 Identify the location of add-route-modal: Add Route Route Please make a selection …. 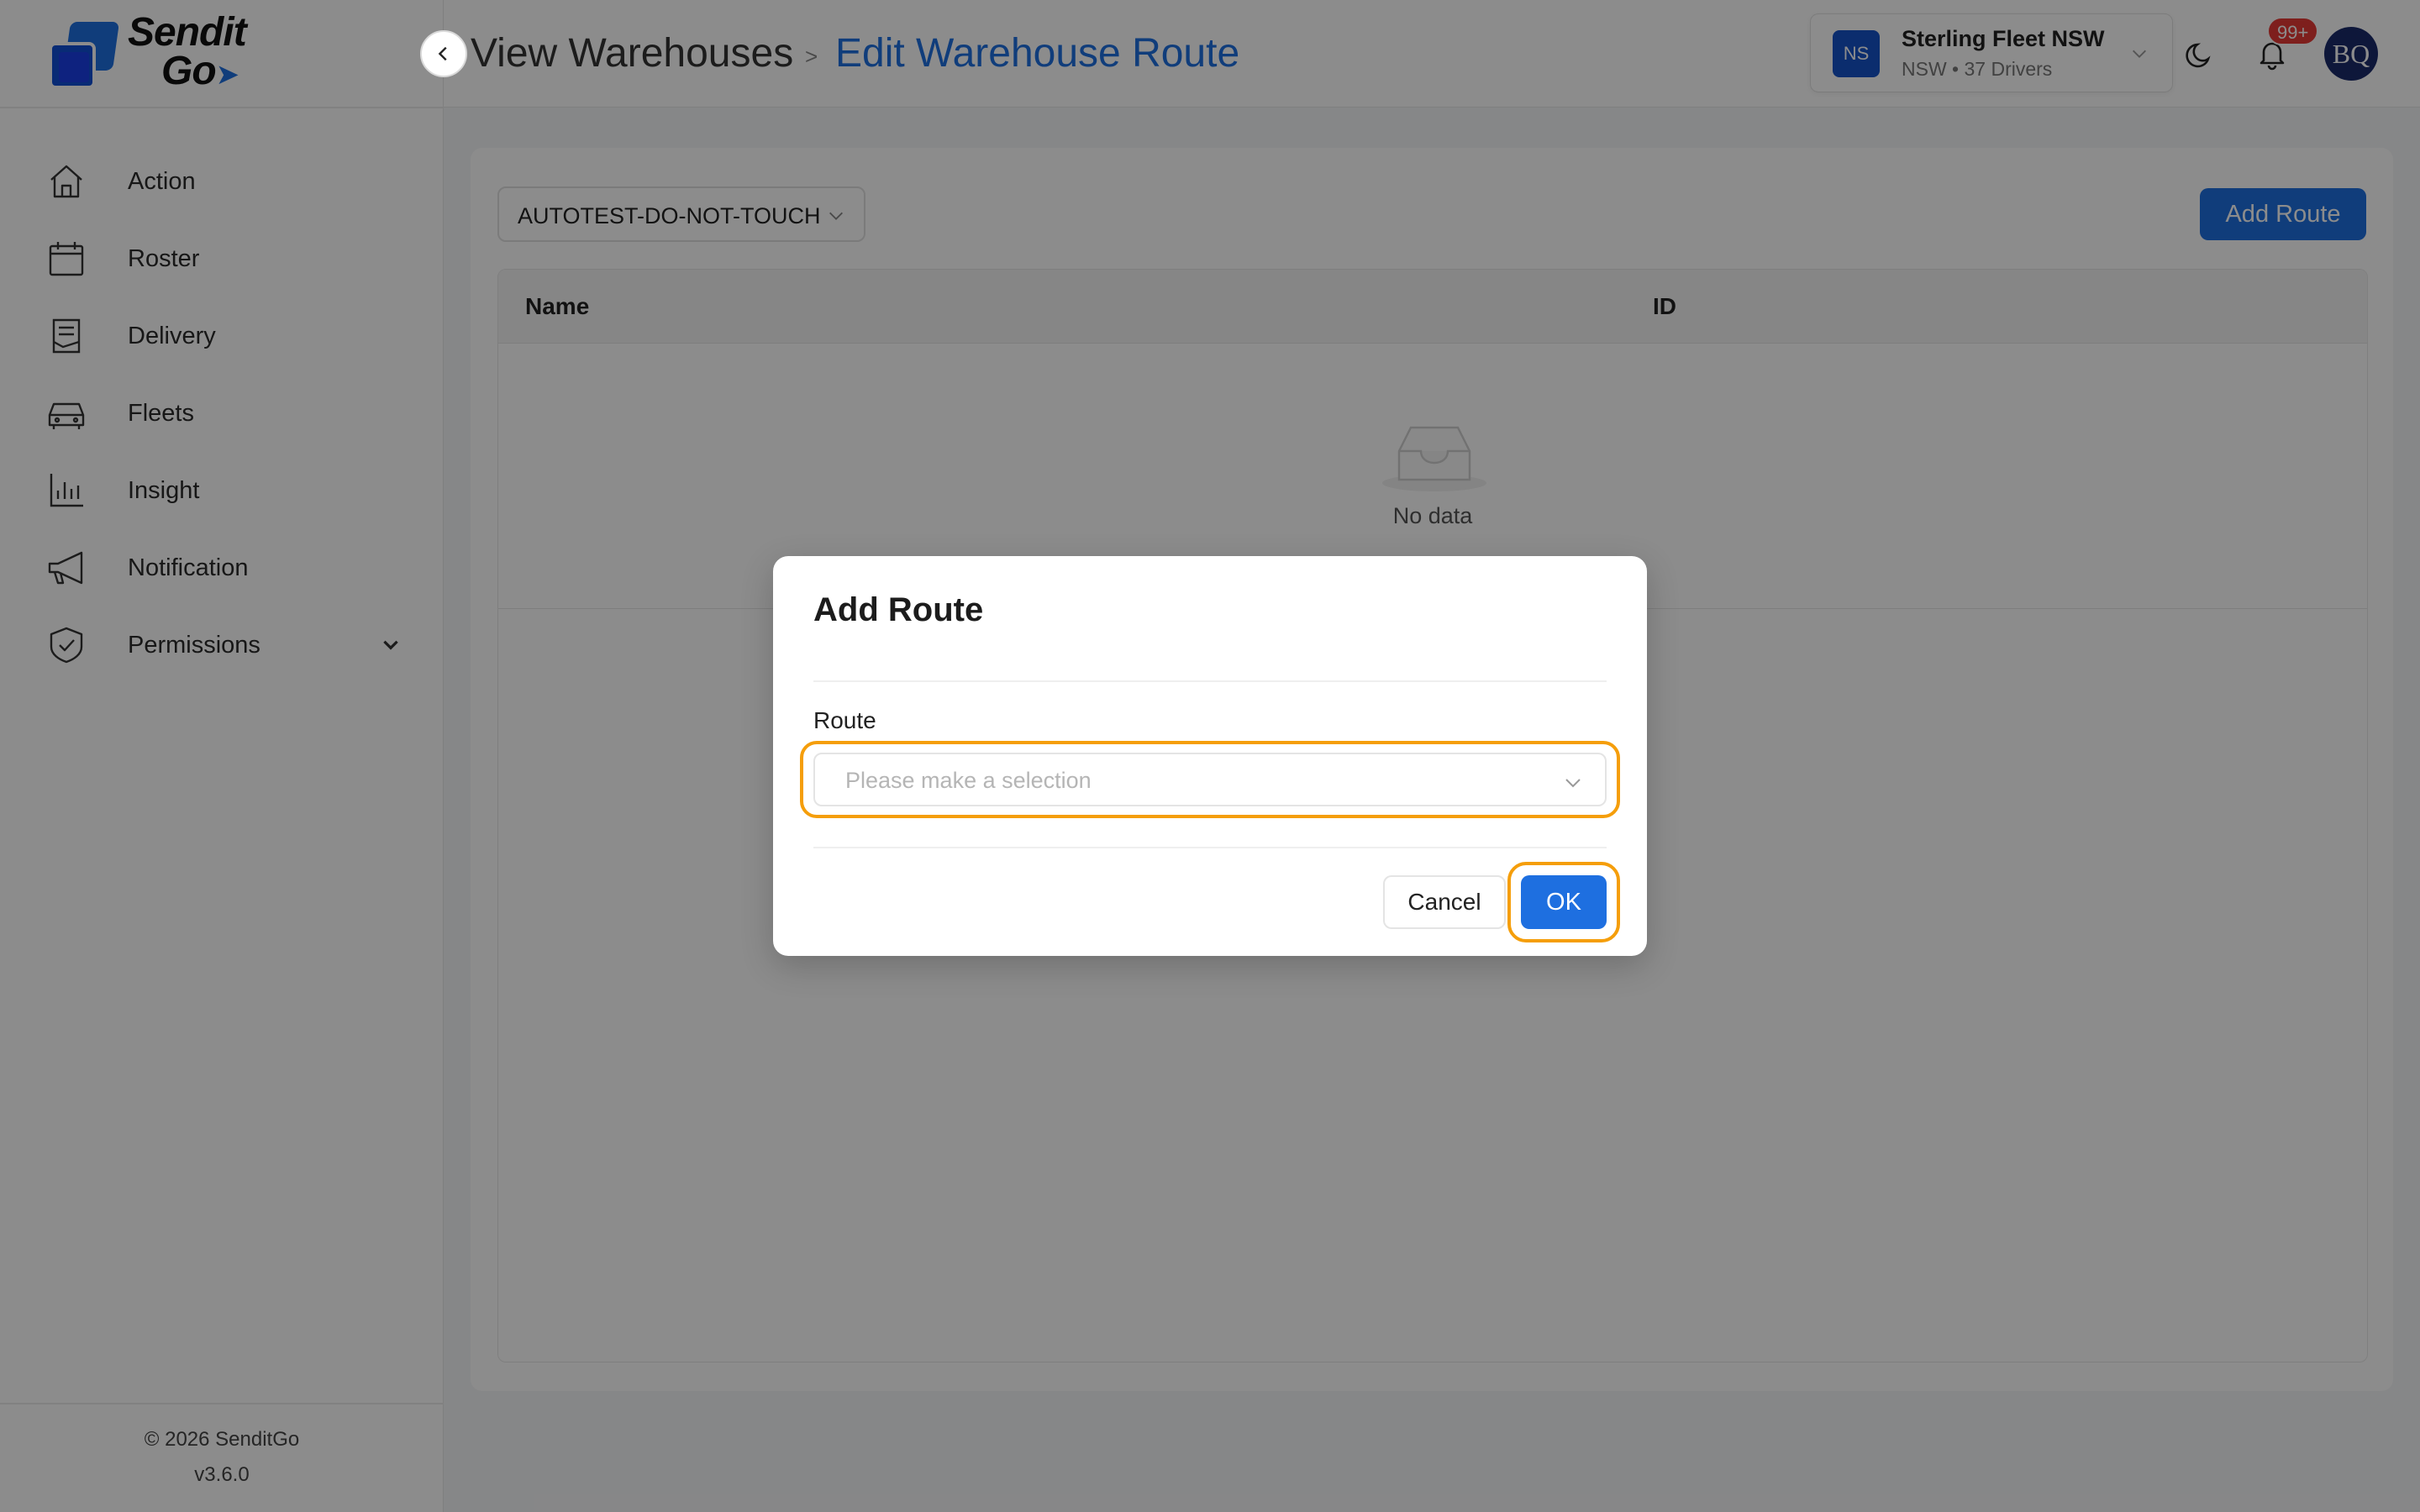
(1210, 756).